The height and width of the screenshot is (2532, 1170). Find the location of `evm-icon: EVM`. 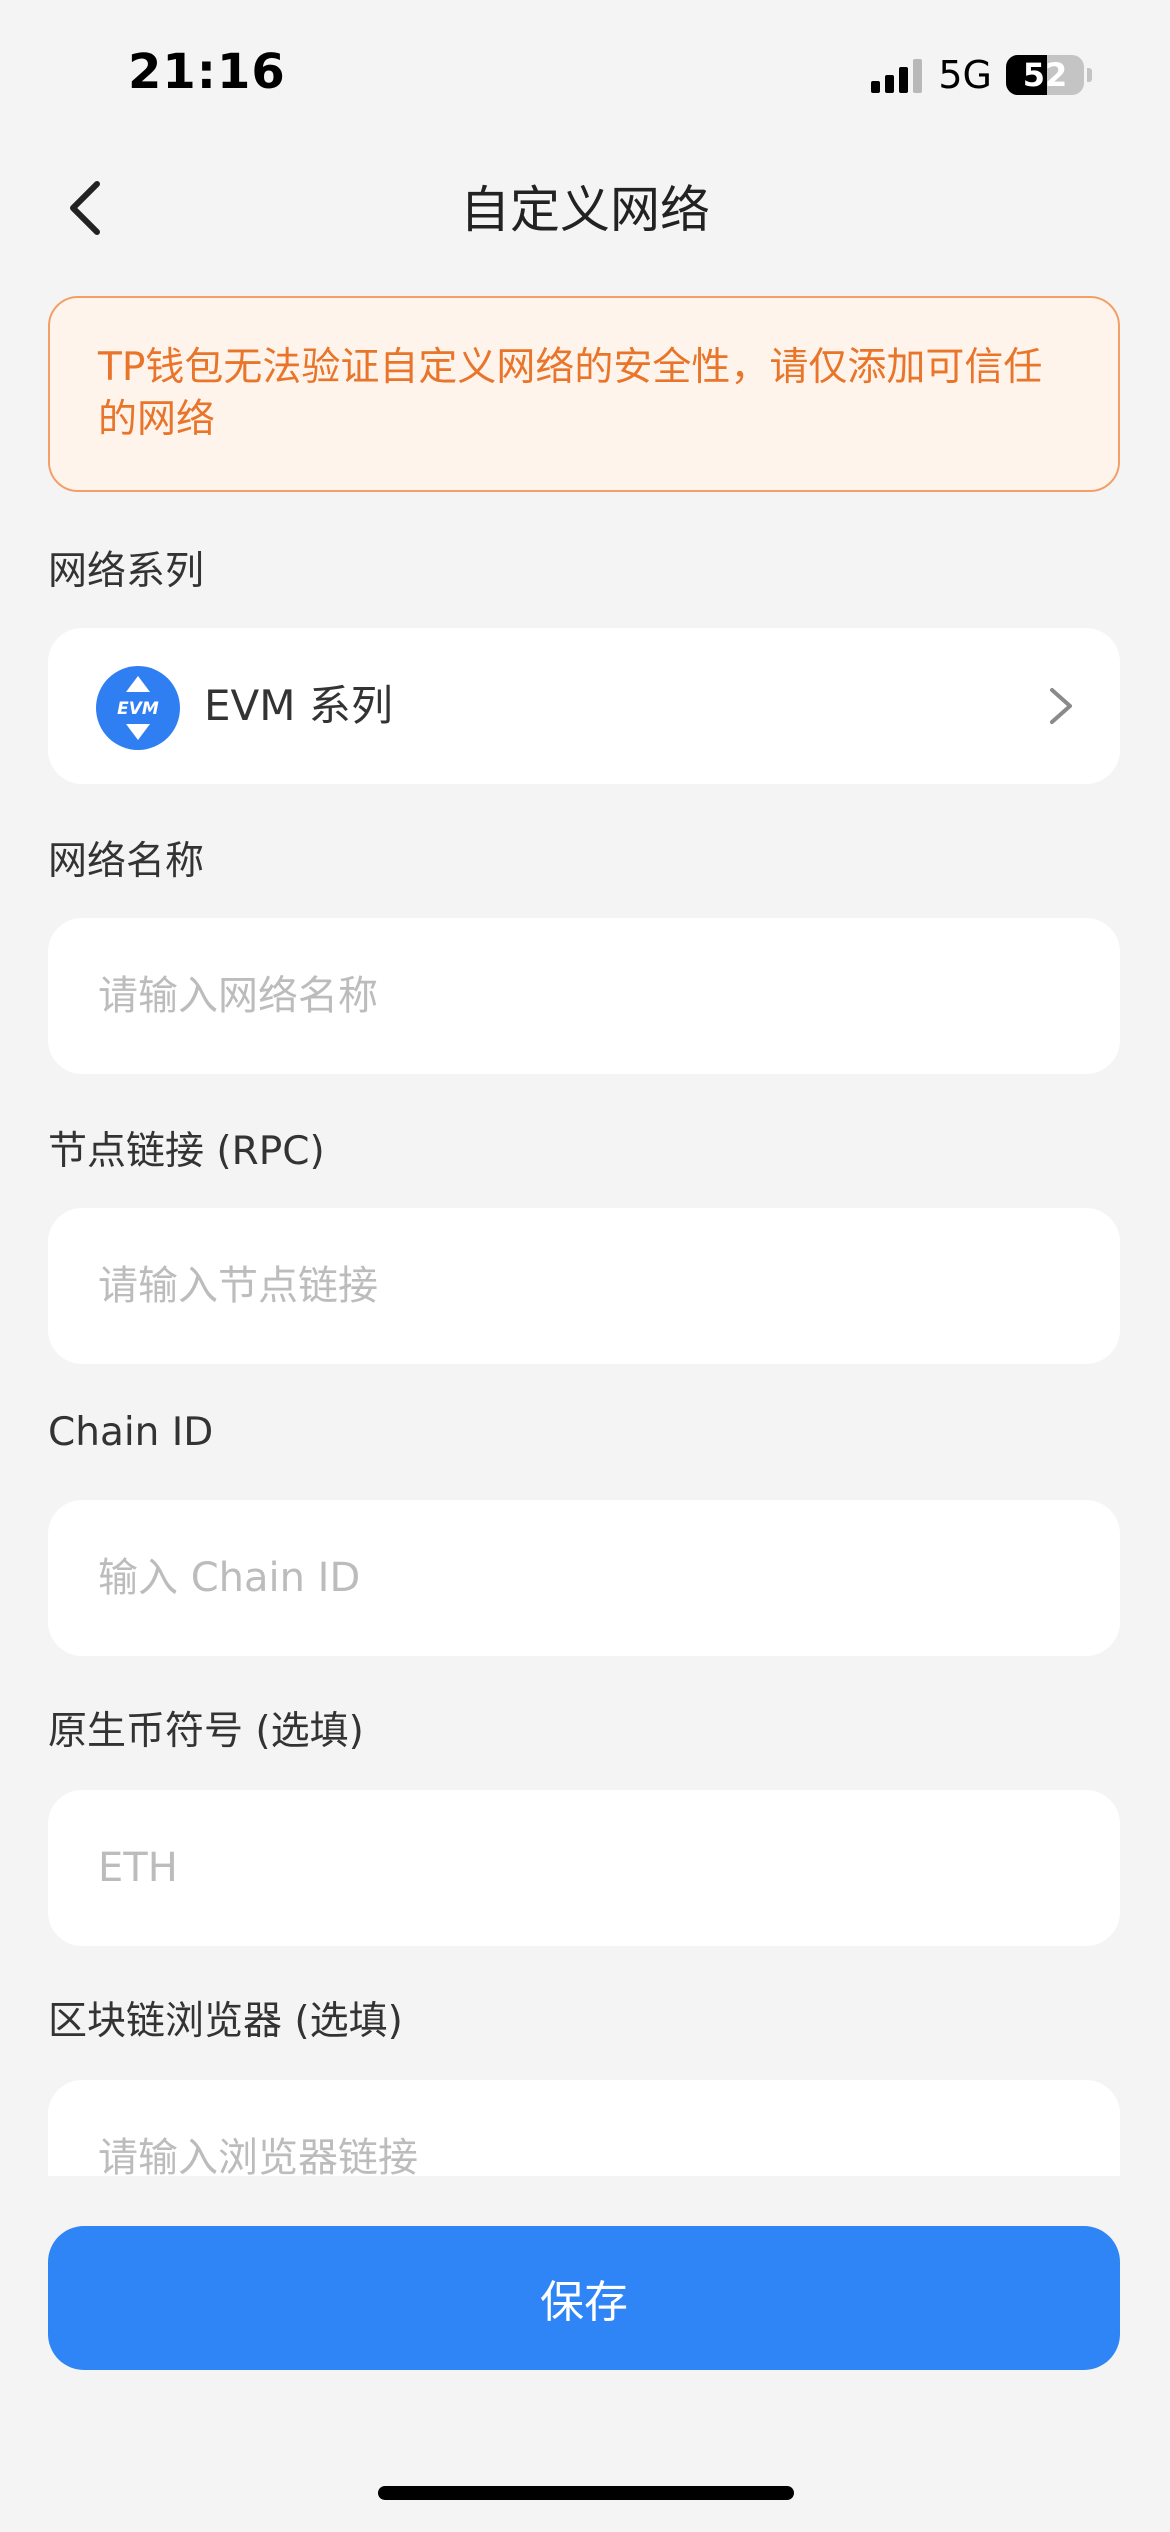

evm-icon: EVM is located at coordinates (138, 708).